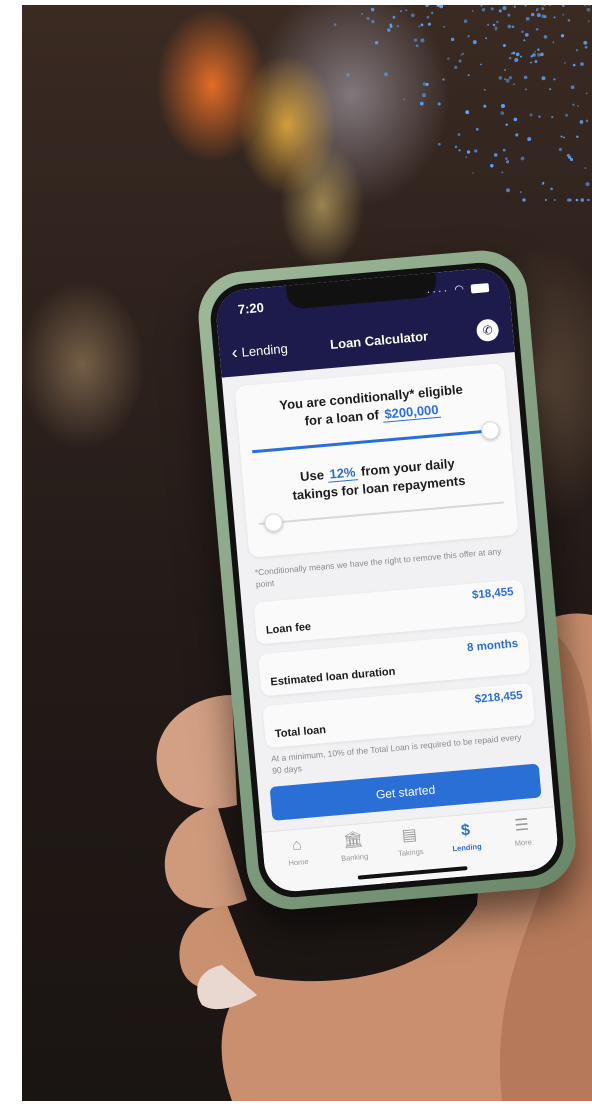  I want to click on loan-amount-value: $200,000, so click(411, 412).